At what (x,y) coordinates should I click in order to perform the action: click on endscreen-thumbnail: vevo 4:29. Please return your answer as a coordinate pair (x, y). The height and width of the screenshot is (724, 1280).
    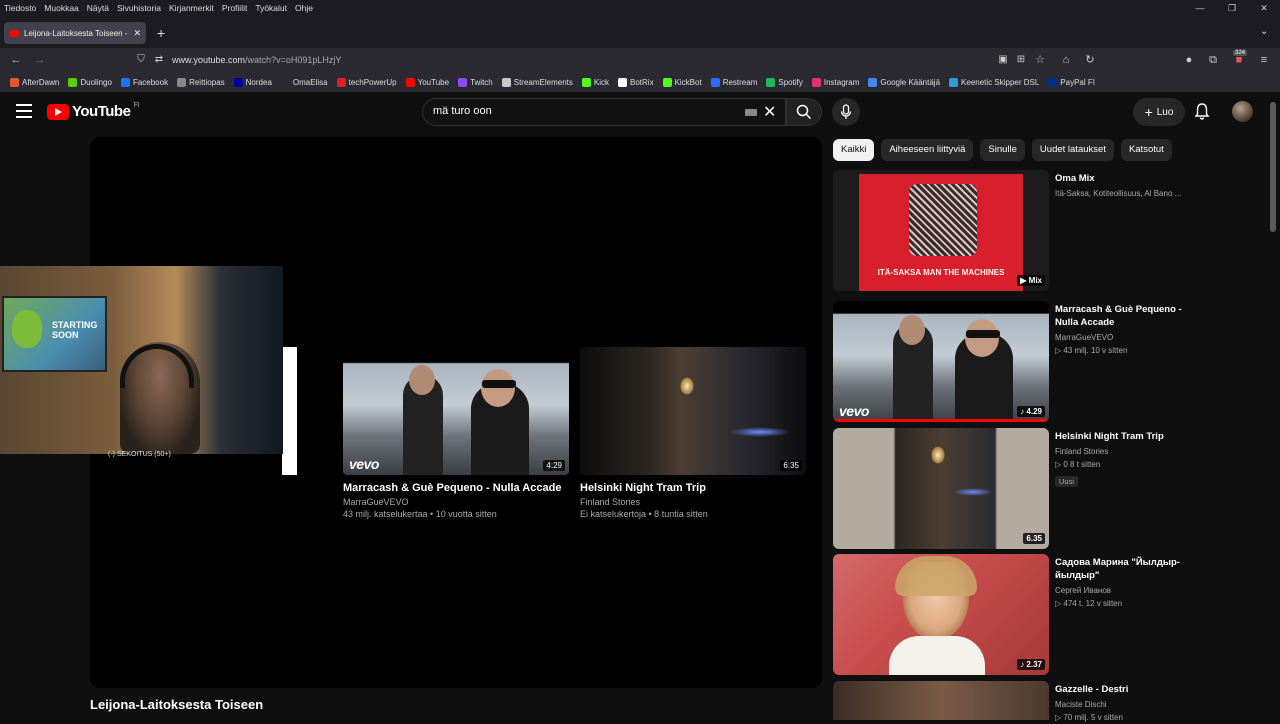
    Looking at the image, I should click on (456, 411).